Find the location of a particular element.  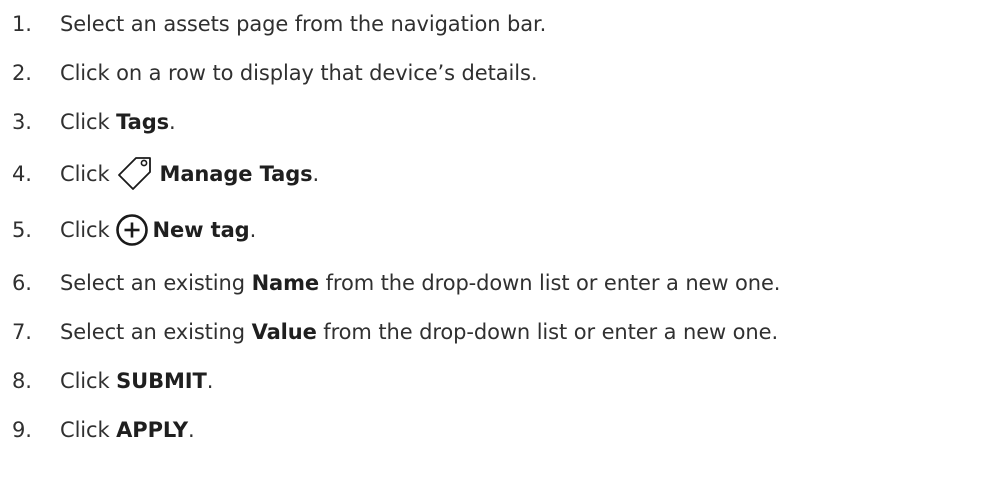

step-3: 3. Click Tags. is located at coordinates (94, 122).